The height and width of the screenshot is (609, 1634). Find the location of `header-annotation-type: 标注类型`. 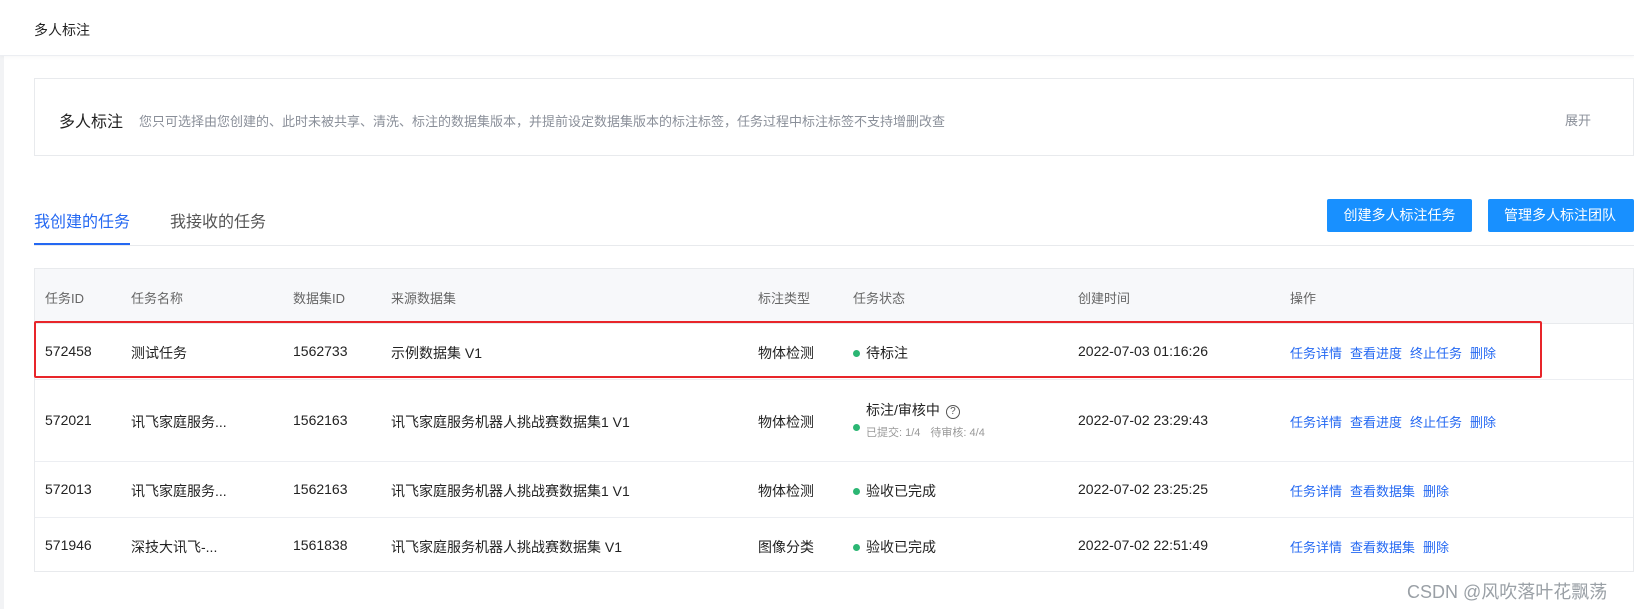

header-annotation-type: 标注类型 is located at coordinates (784, 298).